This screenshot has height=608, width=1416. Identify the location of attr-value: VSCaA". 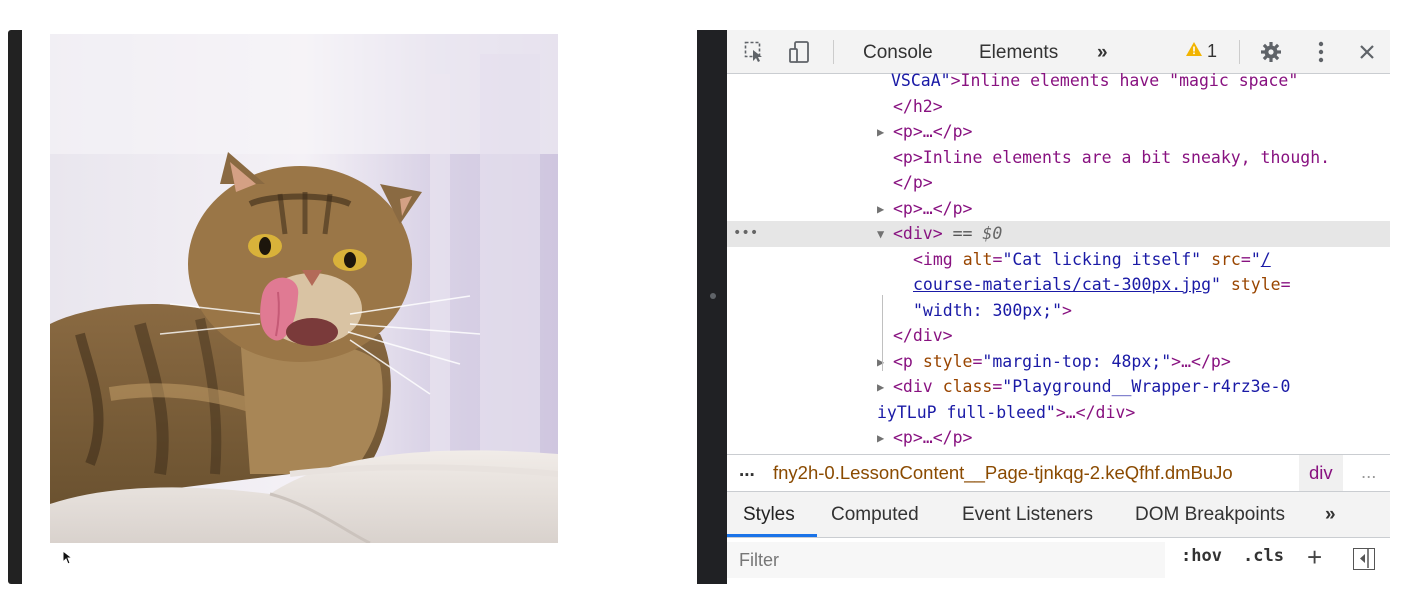
(921, 80).